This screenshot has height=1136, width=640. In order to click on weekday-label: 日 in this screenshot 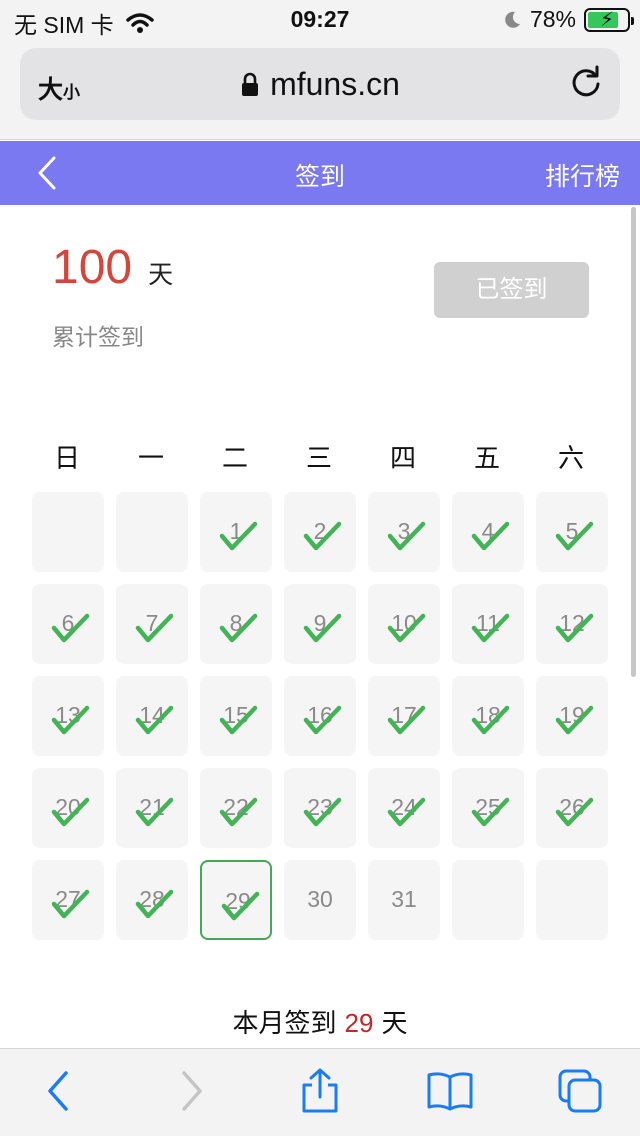, I will do `click(66, 458)`.